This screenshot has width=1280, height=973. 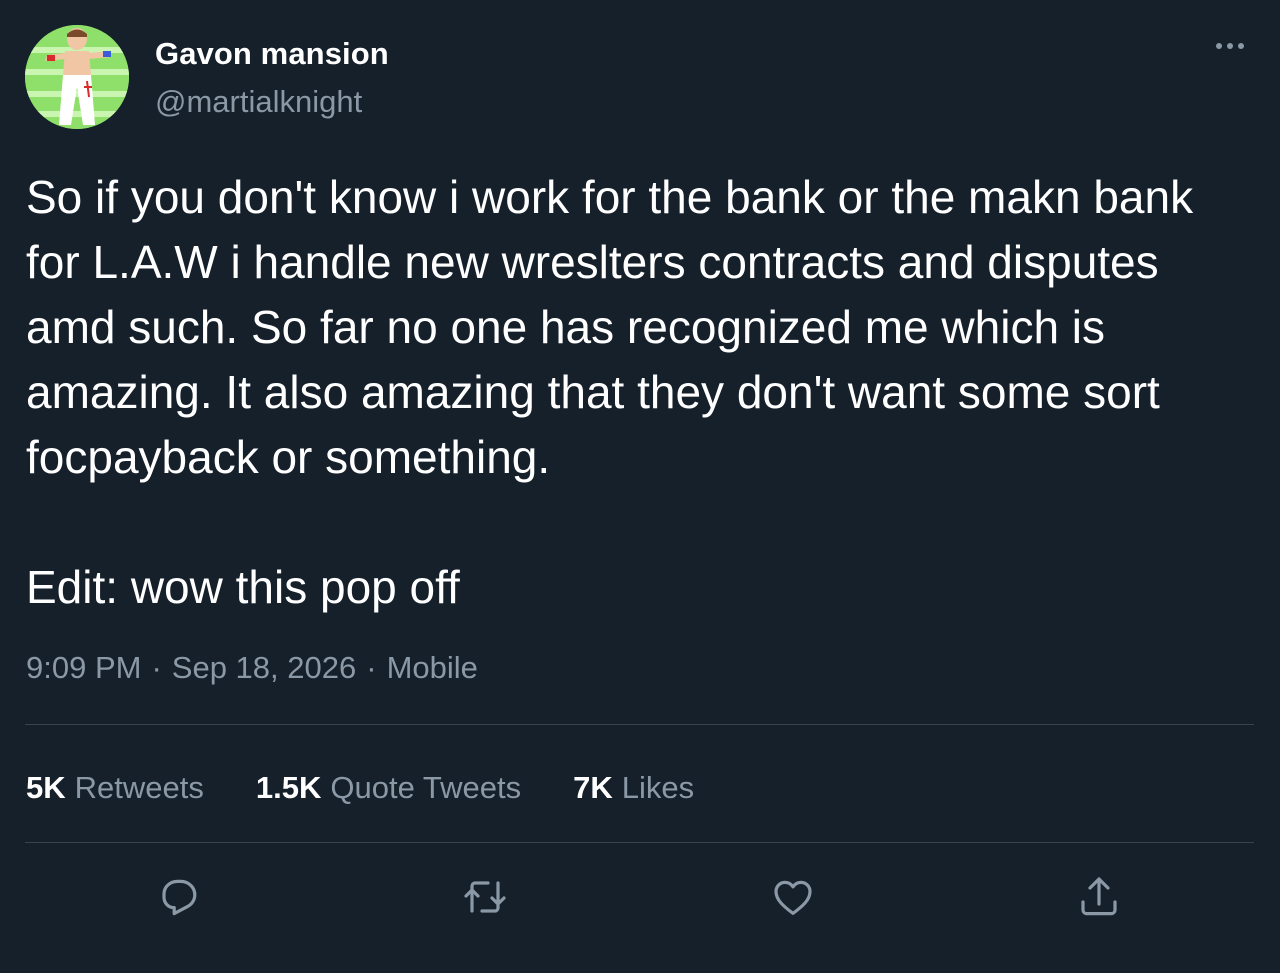 What do you see at coordinates (46, 787) in the screenshot?
I see `retweets-count: 5K` at bounding box center [46, 787].